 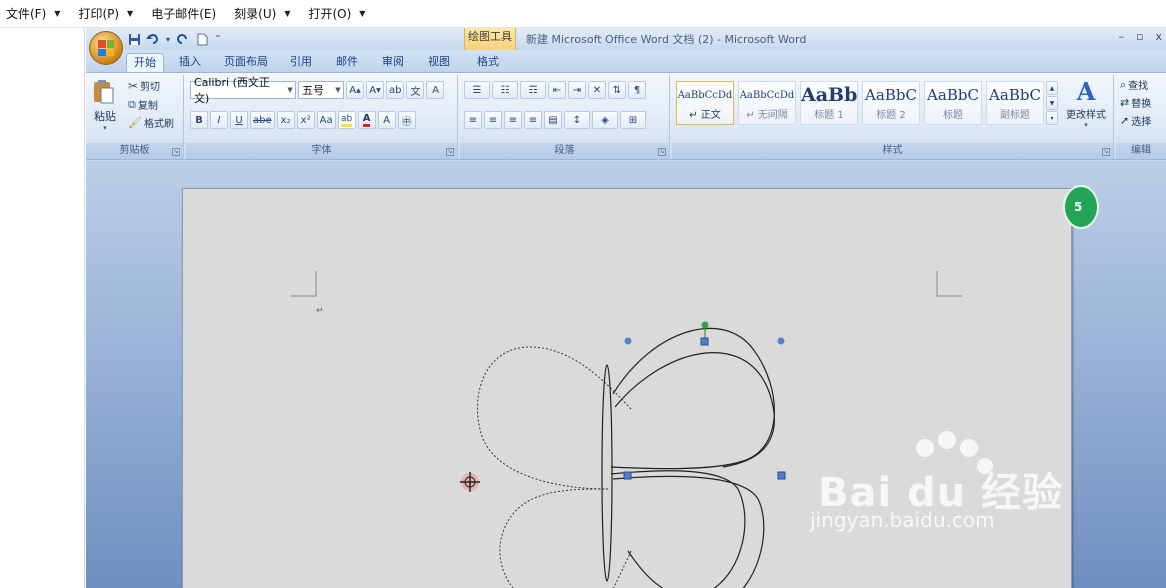 I want to click on replace-button: ⇄ 替换, so click(x=1135, y=102).